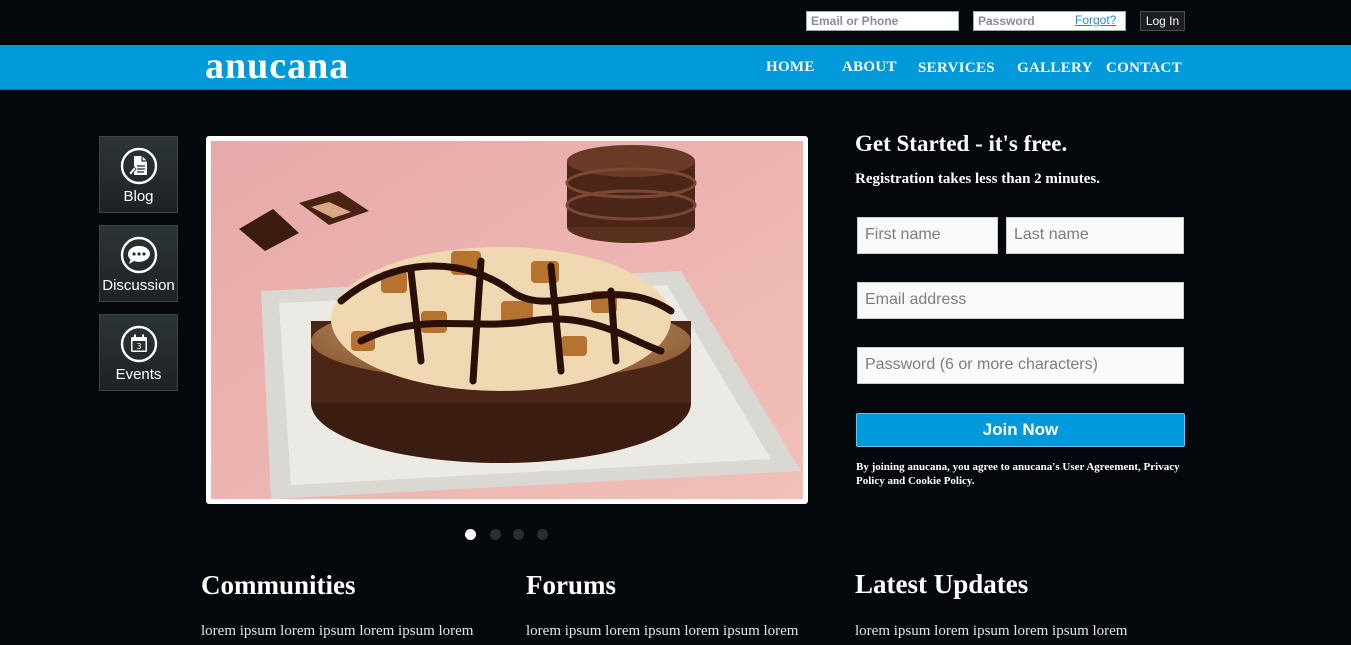 Image resolution: width=1351 pixels, height=645 pixels. What do you see at coordinates (277, 66) in the screenshot?
I see `site-logo: anucana` at bounding box center [277, 66].